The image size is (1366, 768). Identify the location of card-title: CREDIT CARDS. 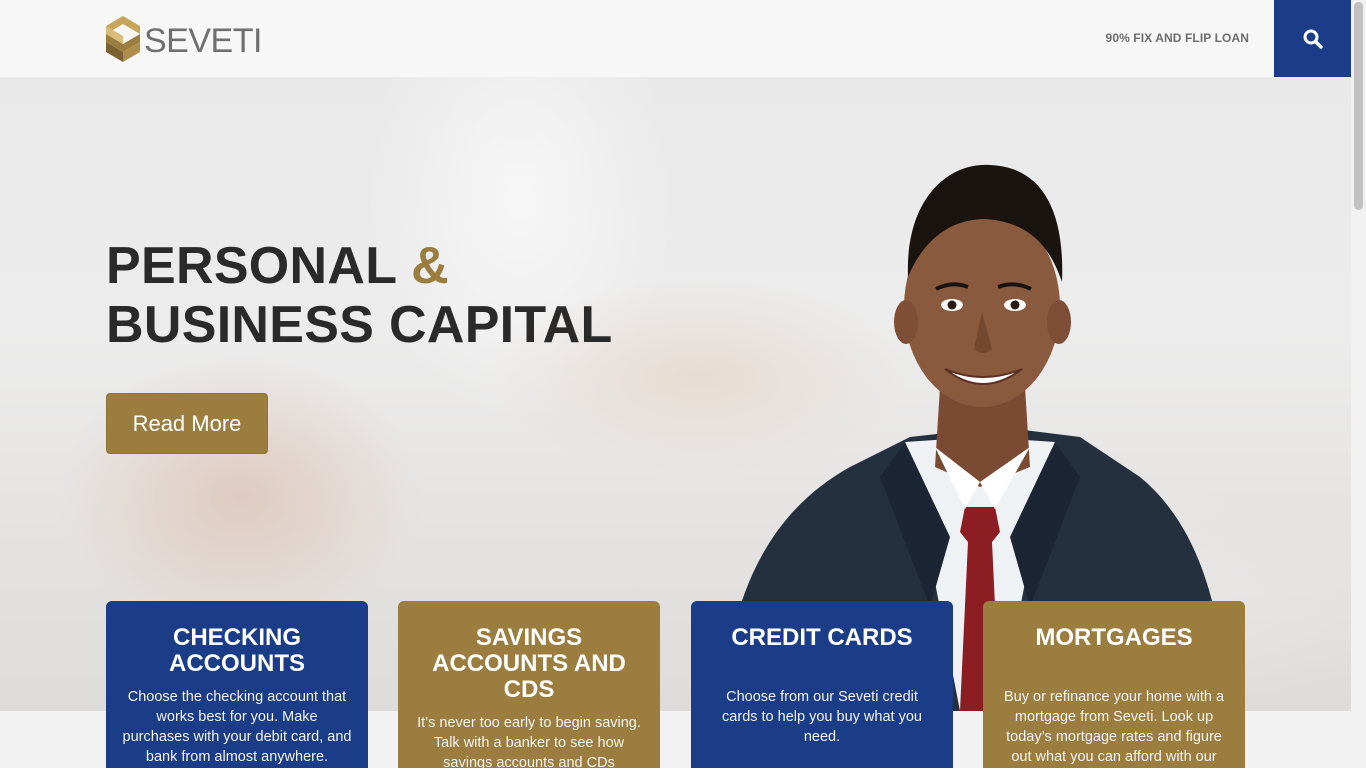
(822, 637).